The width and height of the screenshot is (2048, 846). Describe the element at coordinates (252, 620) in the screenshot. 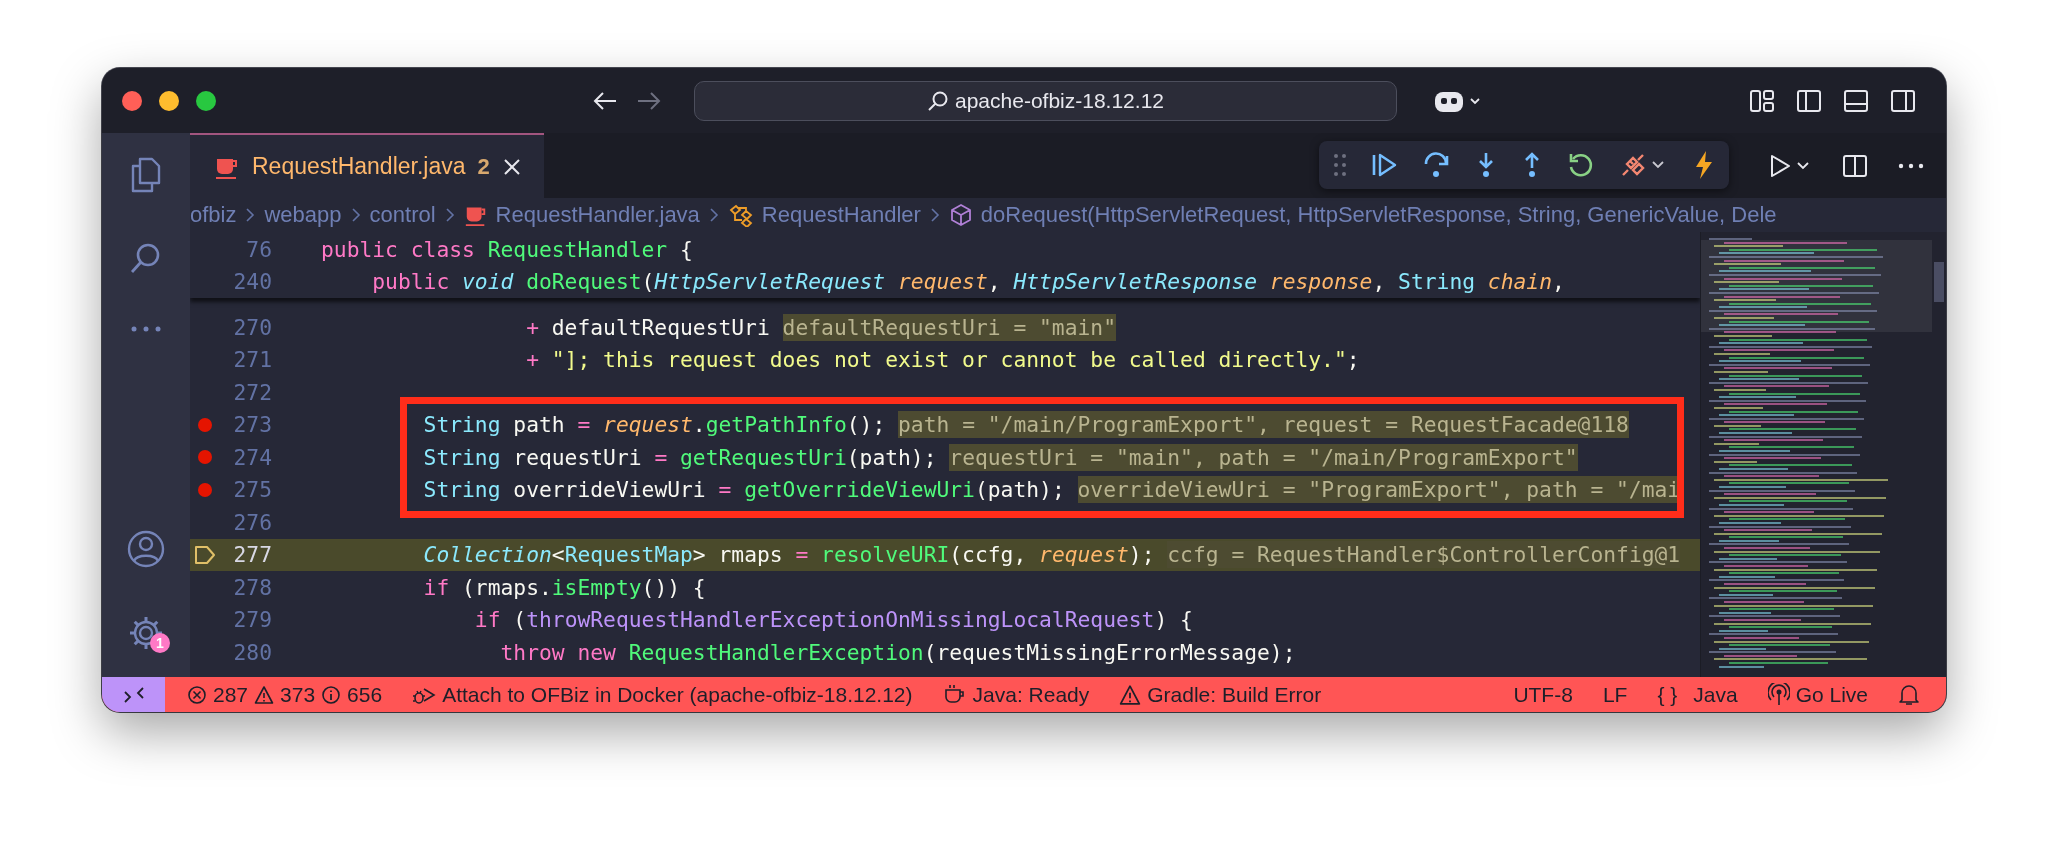

I see `line-number: 279` at that location.